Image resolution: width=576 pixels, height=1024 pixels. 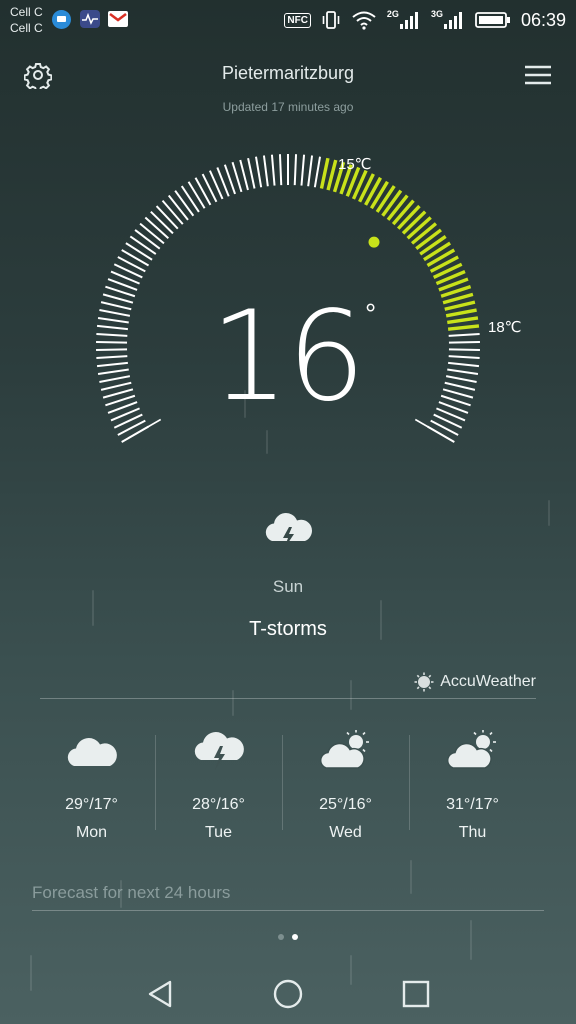 What do you see at coordinates (288, 994) in the screenshot?
I see `home-circle-icon` at bounding box center [288, 994].